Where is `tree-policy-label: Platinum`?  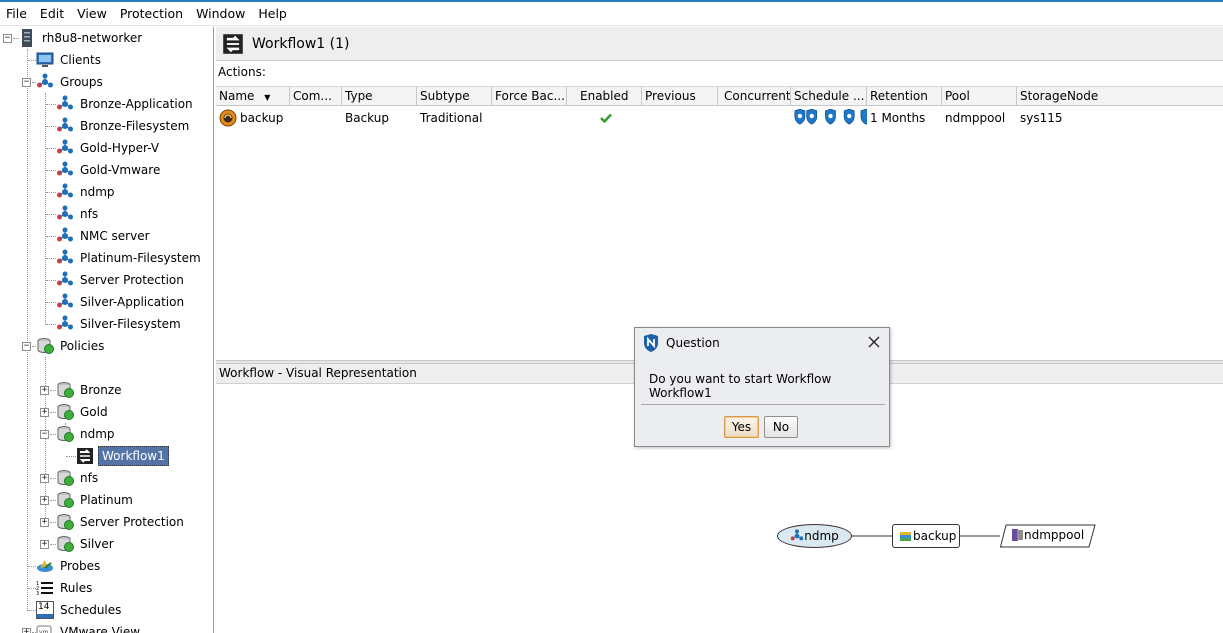 tree-policy-label: Platinum is located at coordinates (106, 500).